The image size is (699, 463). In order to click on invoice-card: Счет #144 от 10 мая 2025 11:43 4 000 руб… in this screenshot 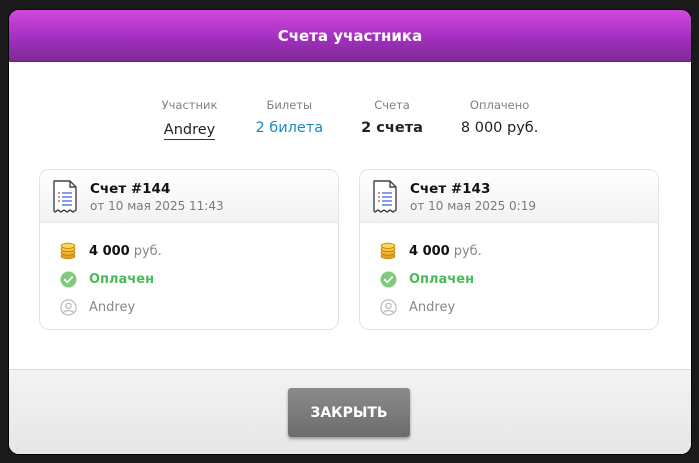, I will do `click(189, 249)`.